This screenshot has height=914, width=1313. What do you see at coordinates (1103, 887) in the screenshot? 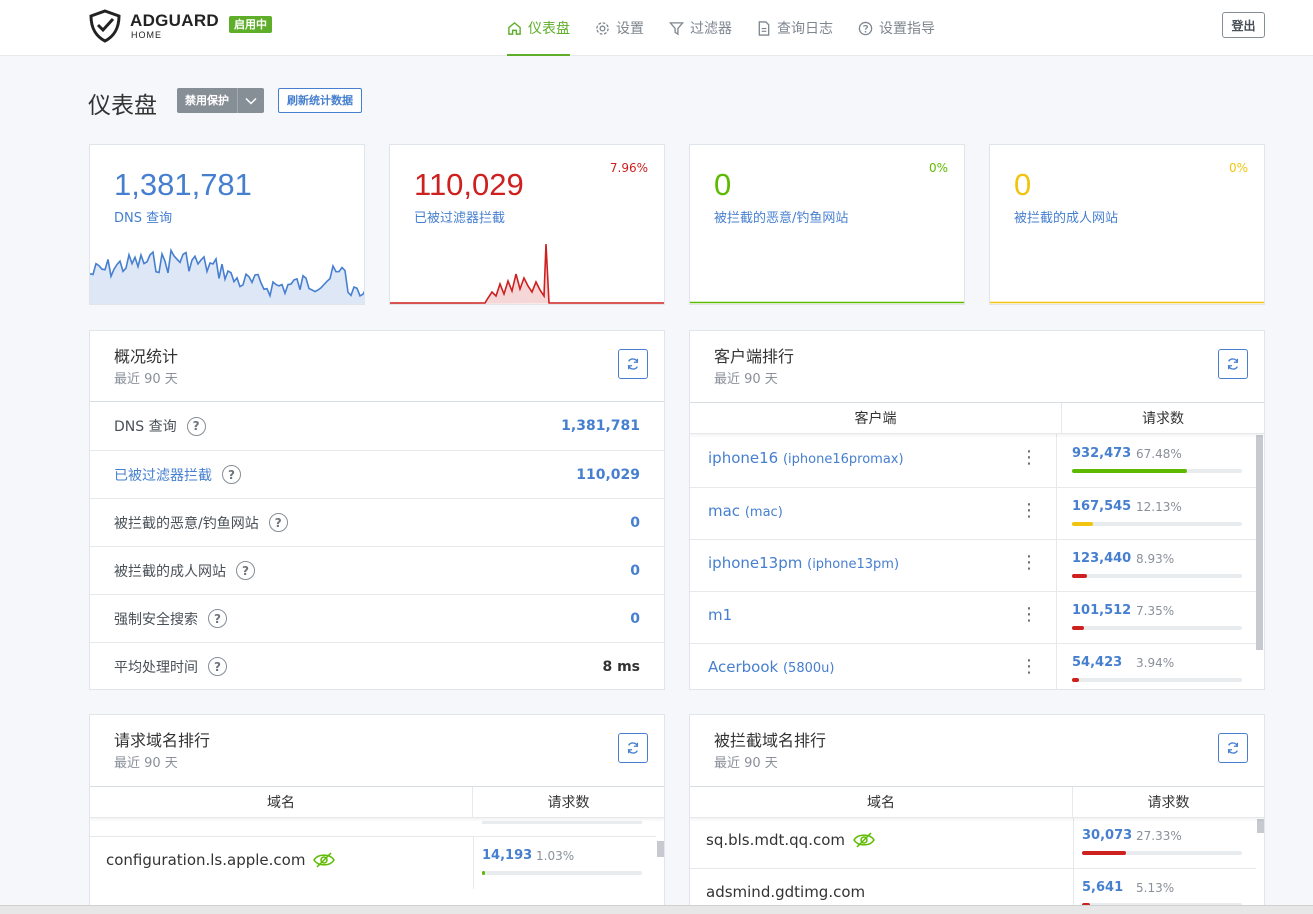
I see `domain-request-count: 5,641` at bounding box center [1103, 887].